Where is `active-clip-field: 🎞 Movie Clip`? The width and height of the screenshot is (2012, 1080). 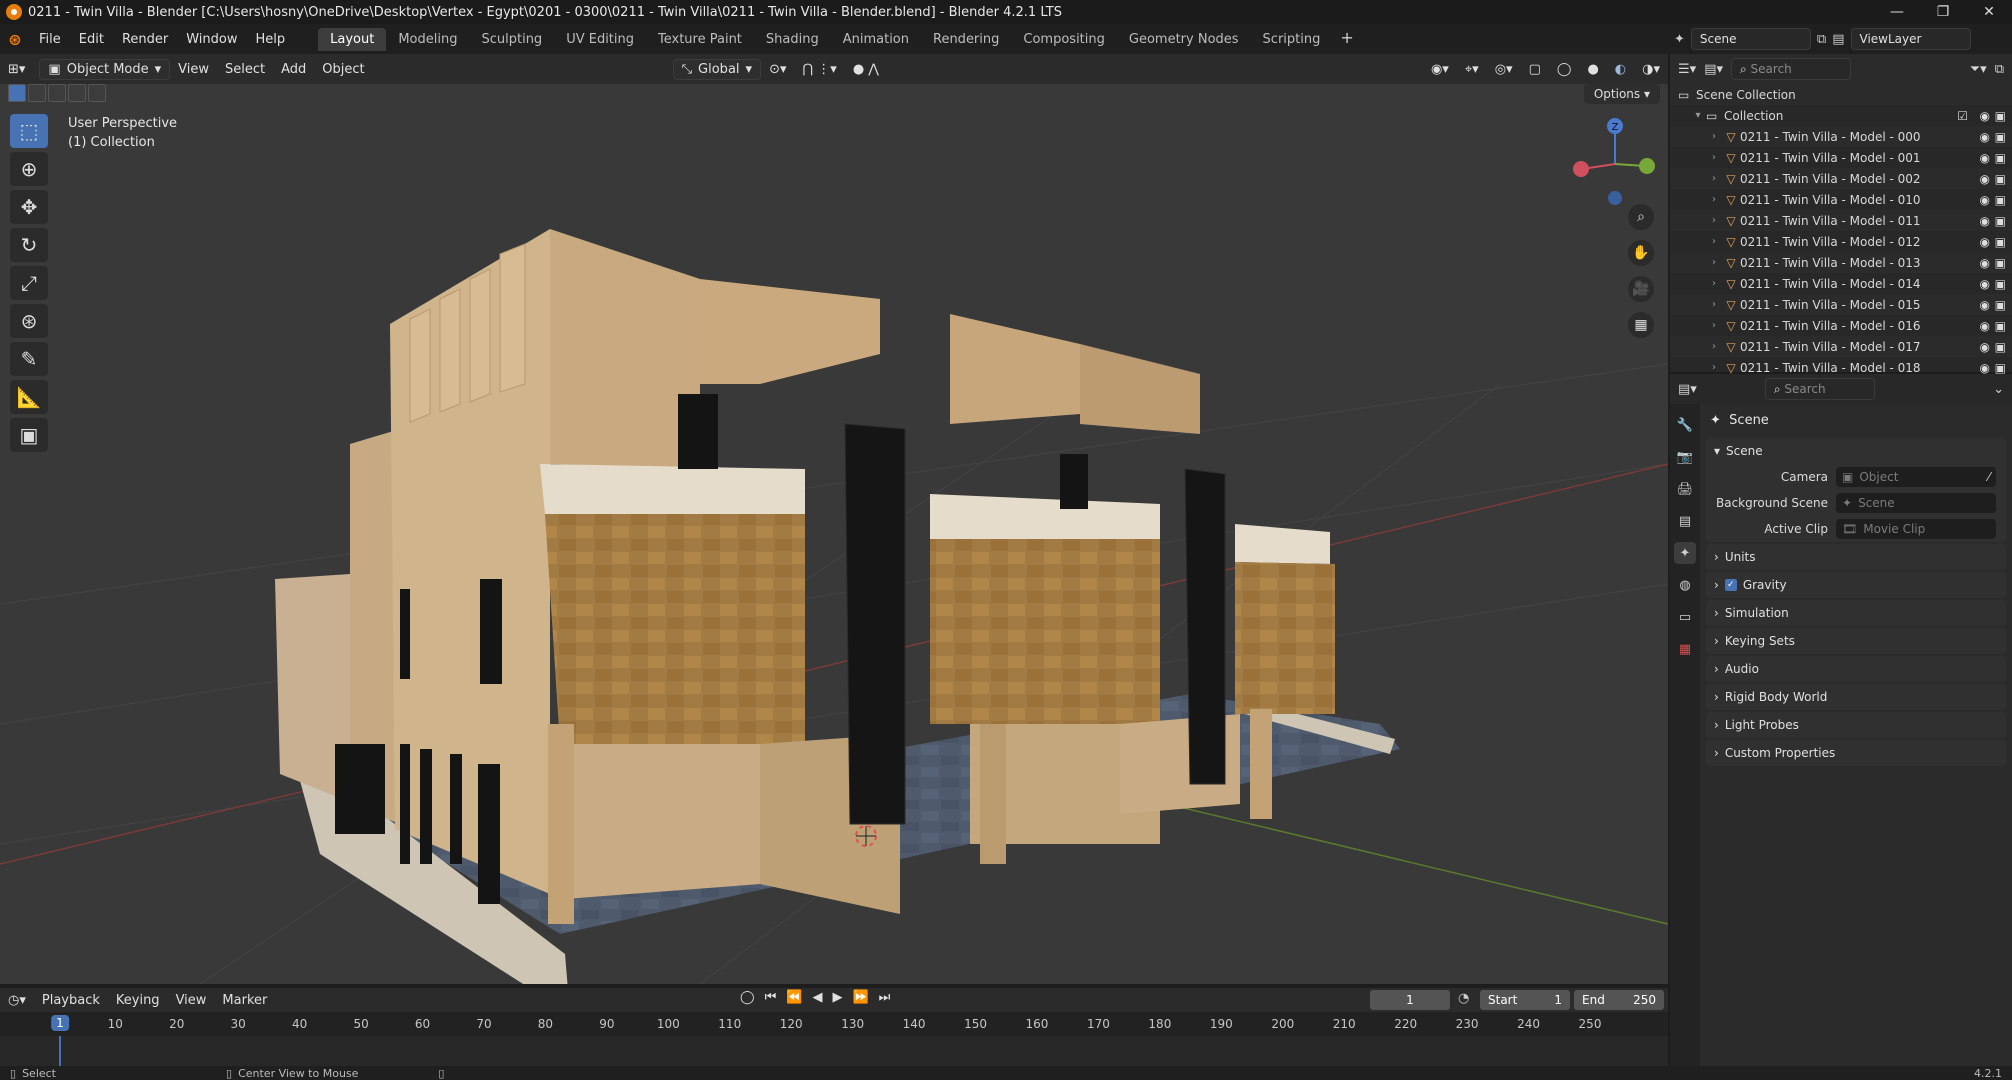
active-clip-field: 🎞 Movie Clip is located at coordinates (1916, 529).